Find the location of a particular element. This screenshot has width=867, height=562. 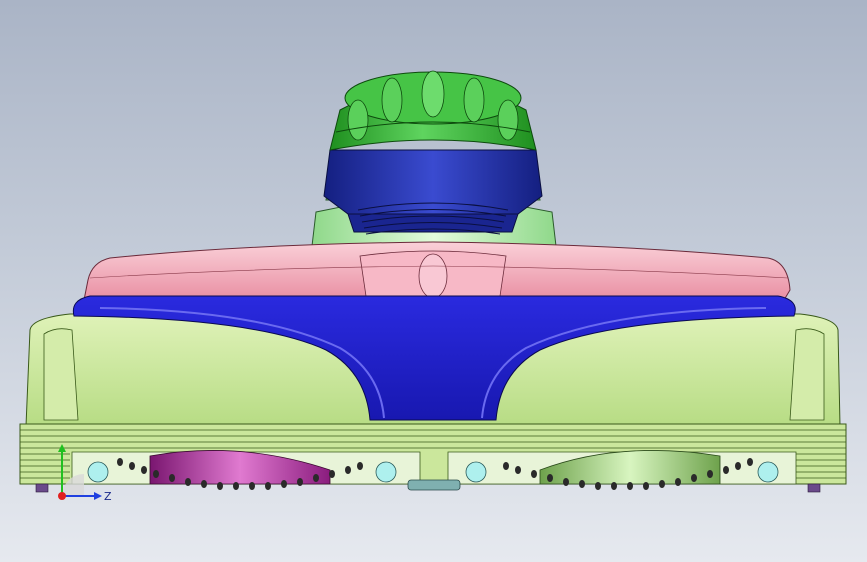

top-shell is located at coordinates (437, 271).